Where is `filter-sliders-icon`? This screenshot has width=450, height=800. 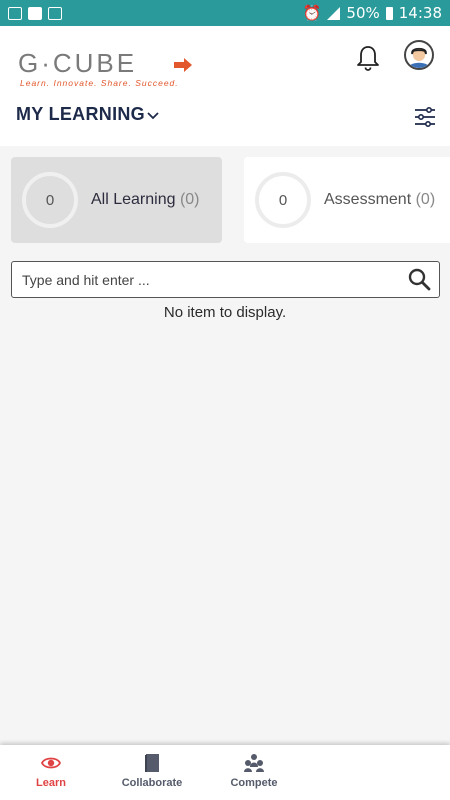
filter-sliders-icon is located at coordinates (425, 117).